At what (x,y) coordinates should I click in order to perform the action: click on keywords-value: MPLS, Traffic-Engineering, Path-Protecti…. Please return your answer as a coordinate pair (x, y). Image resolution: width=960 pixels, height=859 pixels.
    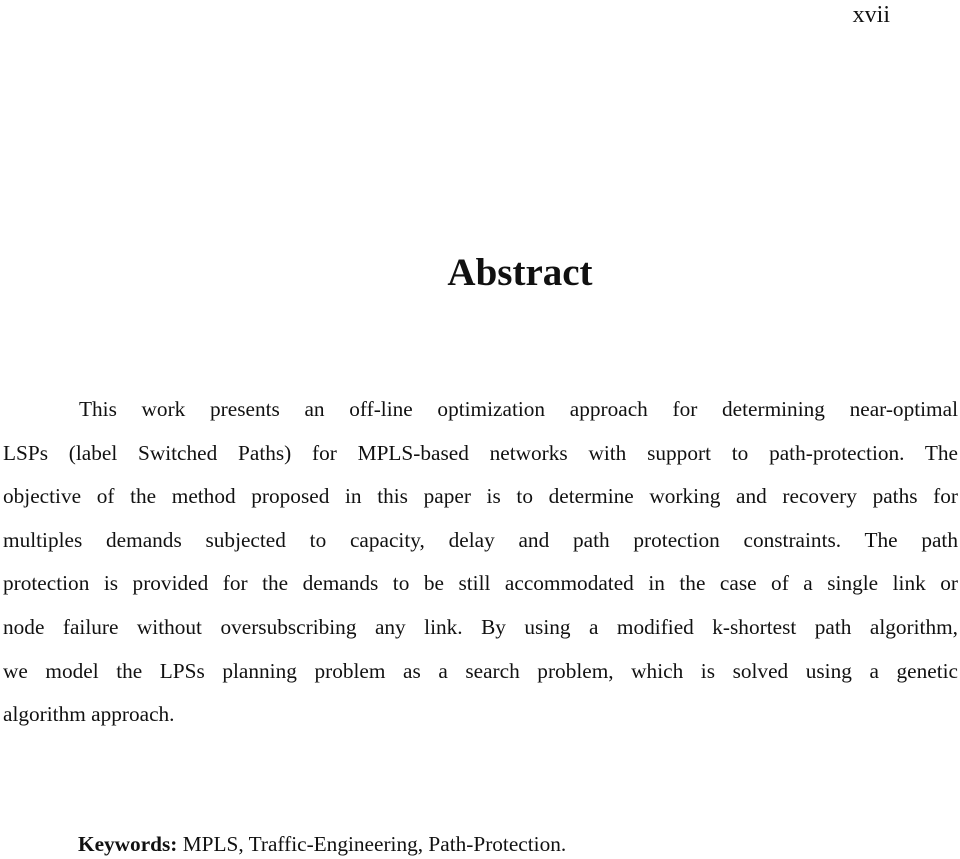
    Looking at the image, I should click on (372, 844).